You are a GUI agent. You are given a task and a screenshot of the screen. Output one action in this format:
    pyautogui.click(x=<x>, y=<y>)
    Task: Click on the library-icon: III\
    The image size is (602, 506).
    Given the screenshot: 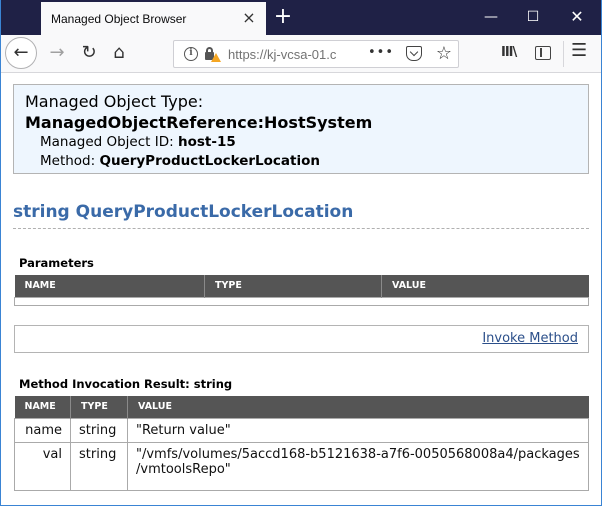 What is the action you would take?
    pyautogui.click(x=509, y=52)
    